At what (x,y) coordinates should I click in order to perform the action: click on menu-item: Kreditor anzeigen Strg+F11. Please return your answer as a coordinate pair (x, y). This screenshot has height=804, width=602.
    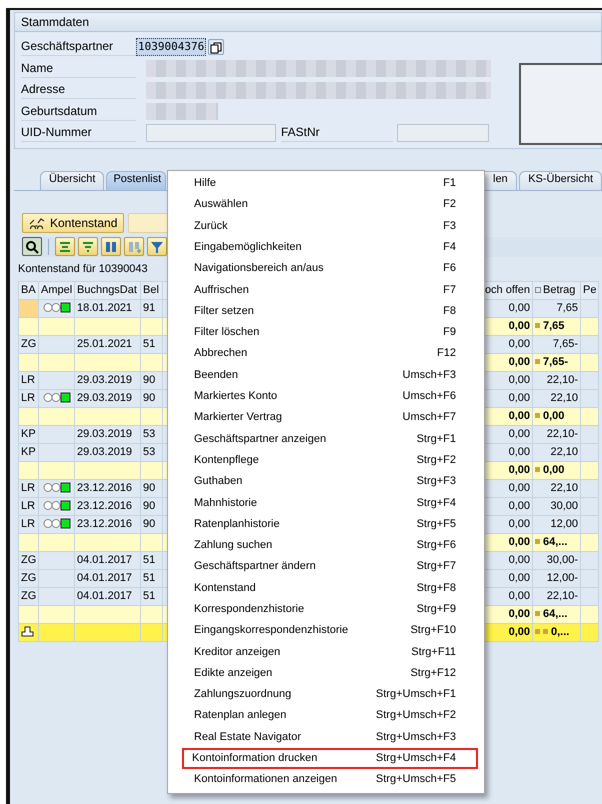
    Looking at the image, I should click on (323, 652).